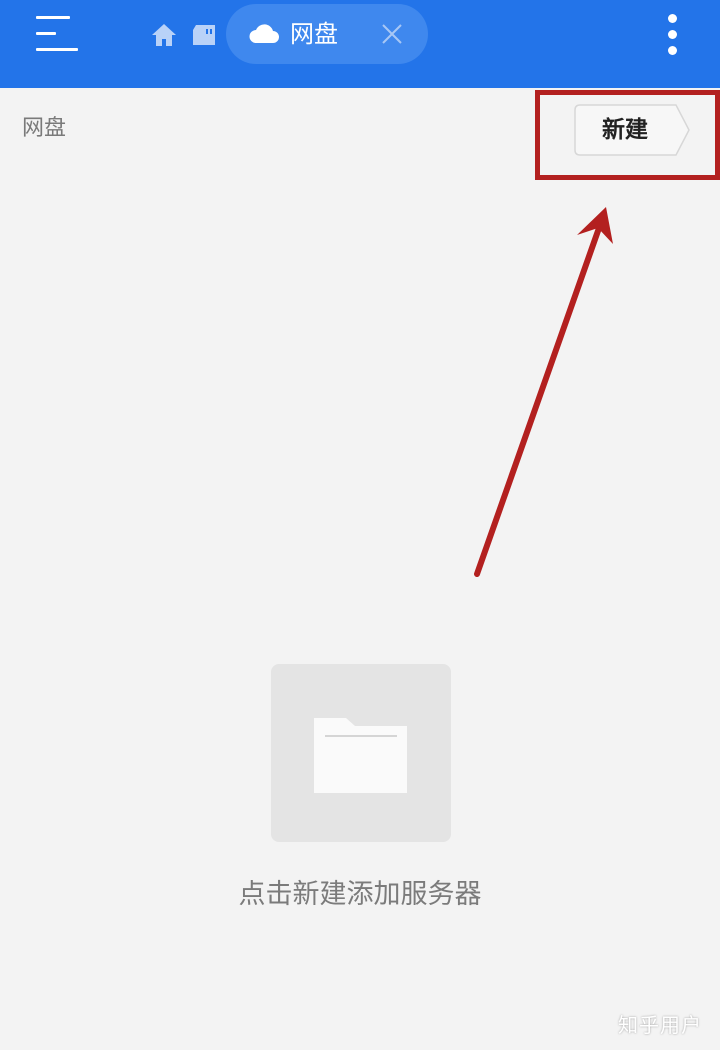  I want to click on watermark: 知乎用户, so click(660, 1025).